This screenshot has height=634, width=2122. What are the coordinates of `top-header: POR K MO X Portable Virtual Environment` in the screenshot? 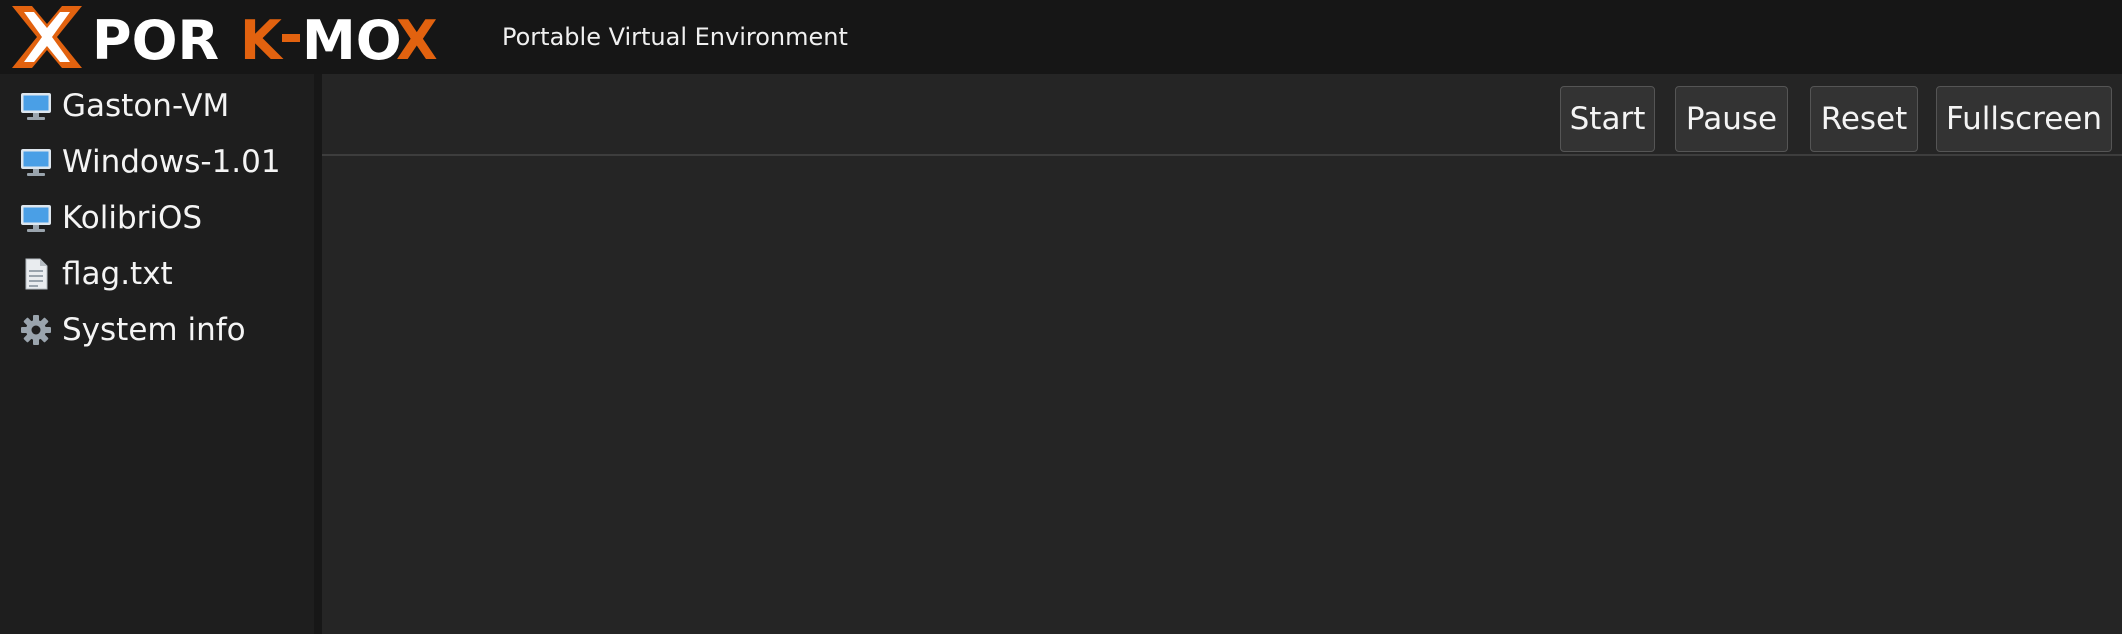 It's located at (1061, 37).